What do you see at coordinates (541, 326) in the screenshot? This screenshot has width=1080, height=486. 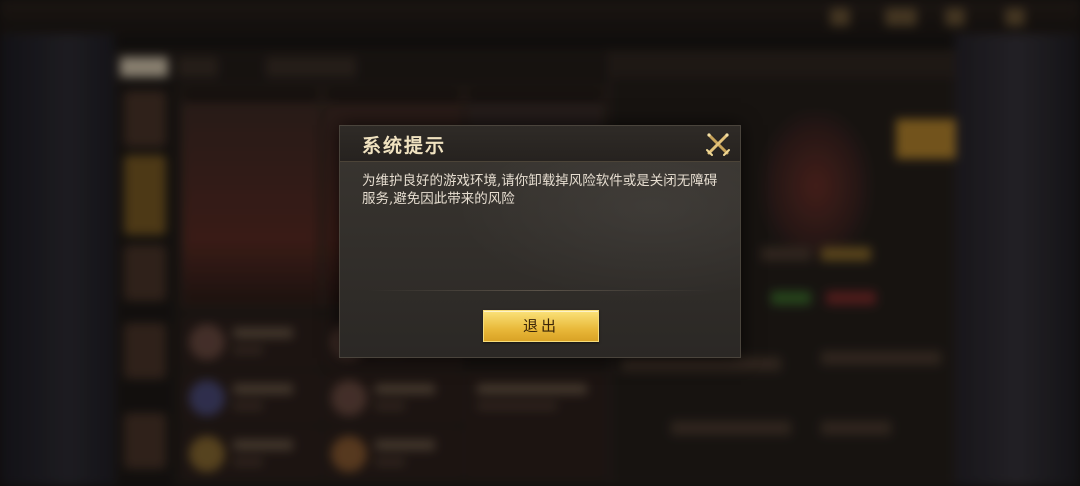 I see `exit-button: 退出` at bounding box center [541, 326].